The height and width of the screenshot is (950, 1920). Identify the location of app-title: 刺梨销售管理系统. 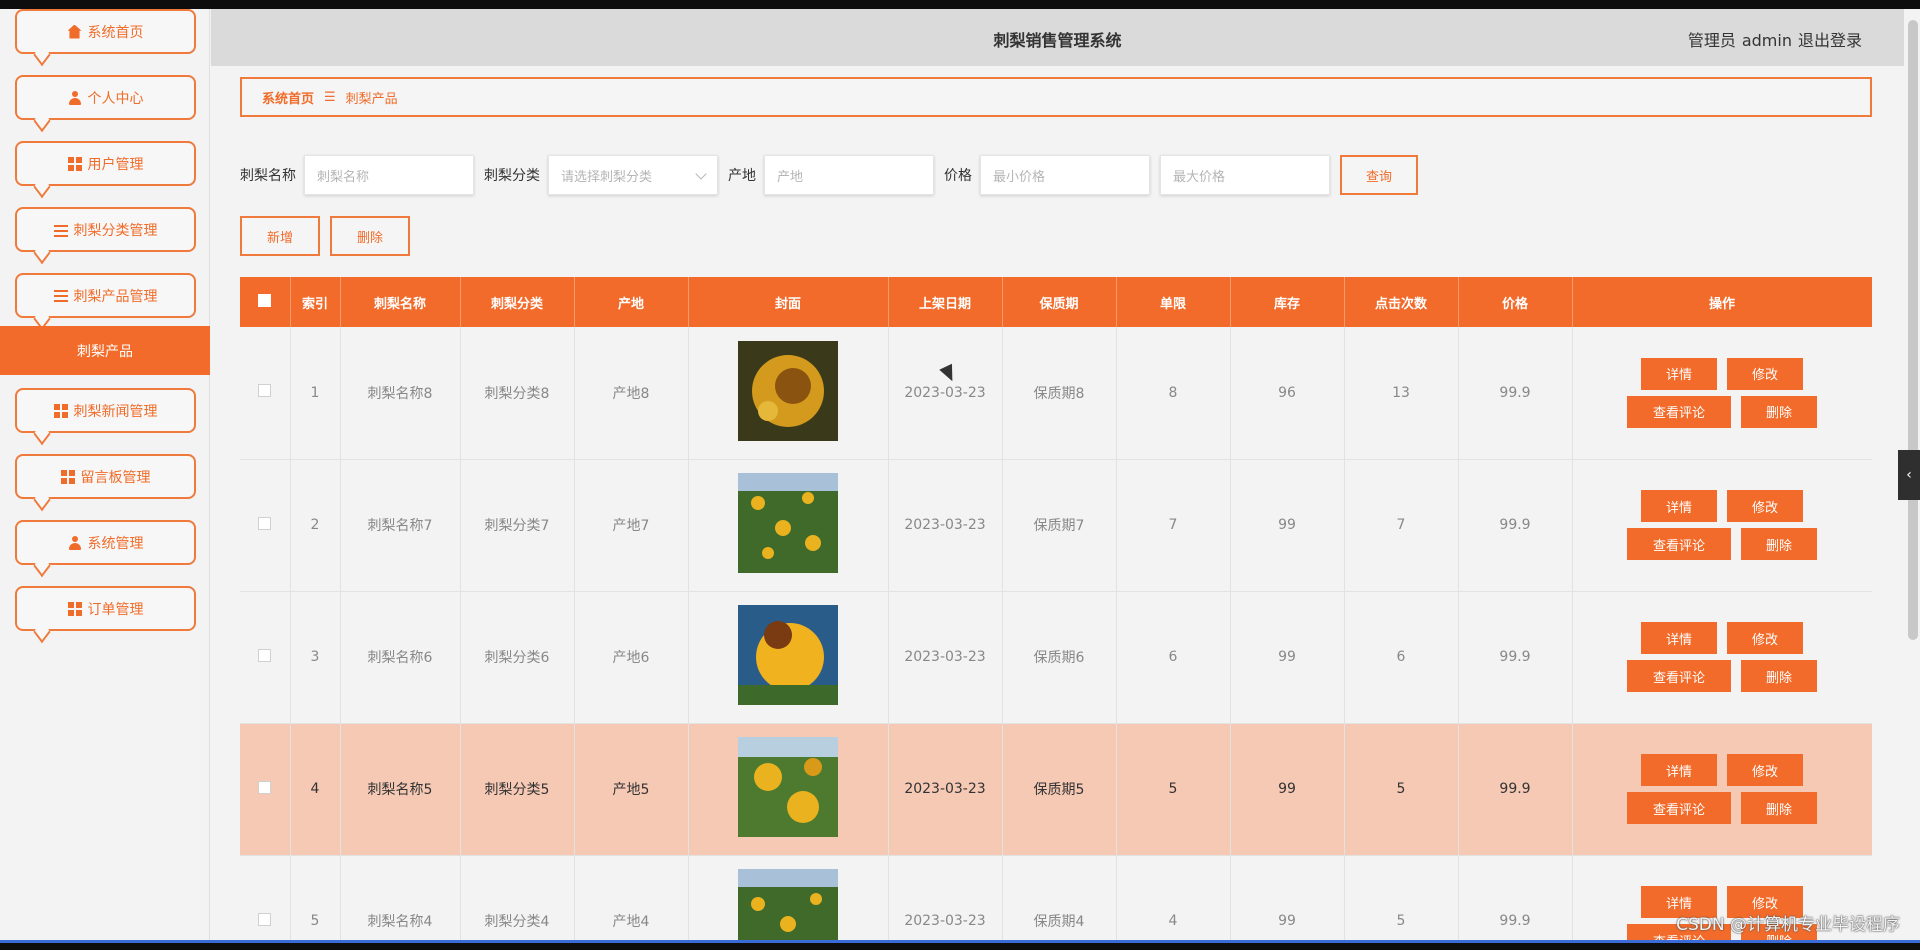
(1057, 40).